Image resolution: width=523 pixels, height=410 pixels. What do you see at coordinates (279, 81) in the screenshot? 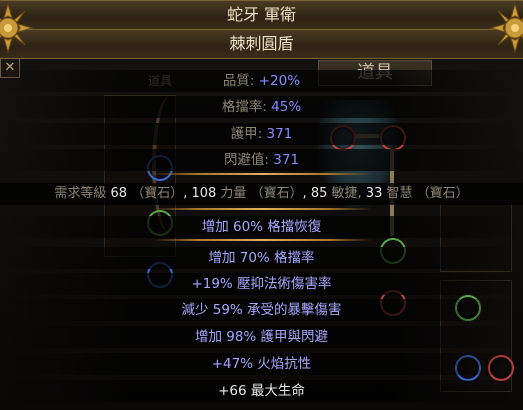
I see `property-value: +20%` at bounding box center [279, 81].